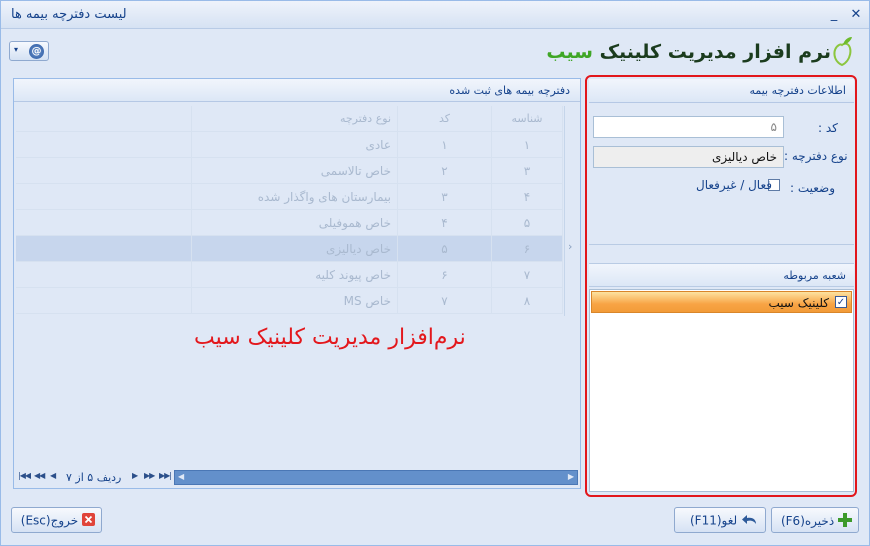 This screenshot has width=870, height=546. I want to click on plus-icon, so click(845, 521).